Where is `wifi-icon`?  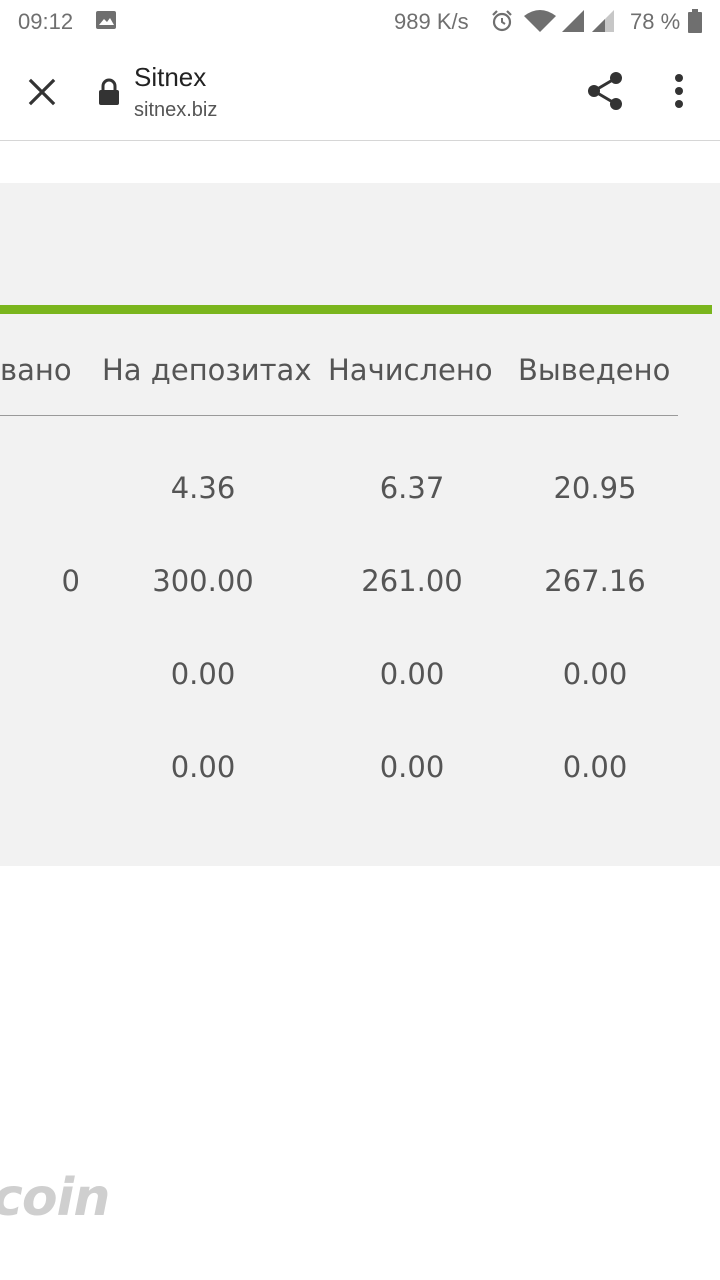
wifi-icon is located at coordinates (540, 21).